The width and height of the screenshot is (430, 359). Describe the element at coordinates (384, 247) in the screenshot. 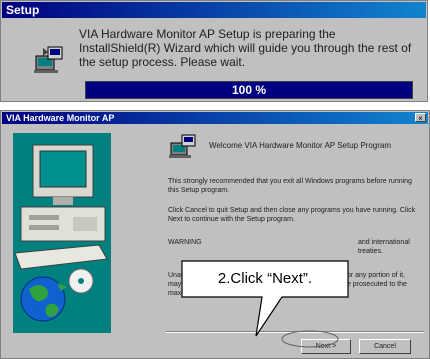

I see `warning-text-end: and international treaties.` at that location.